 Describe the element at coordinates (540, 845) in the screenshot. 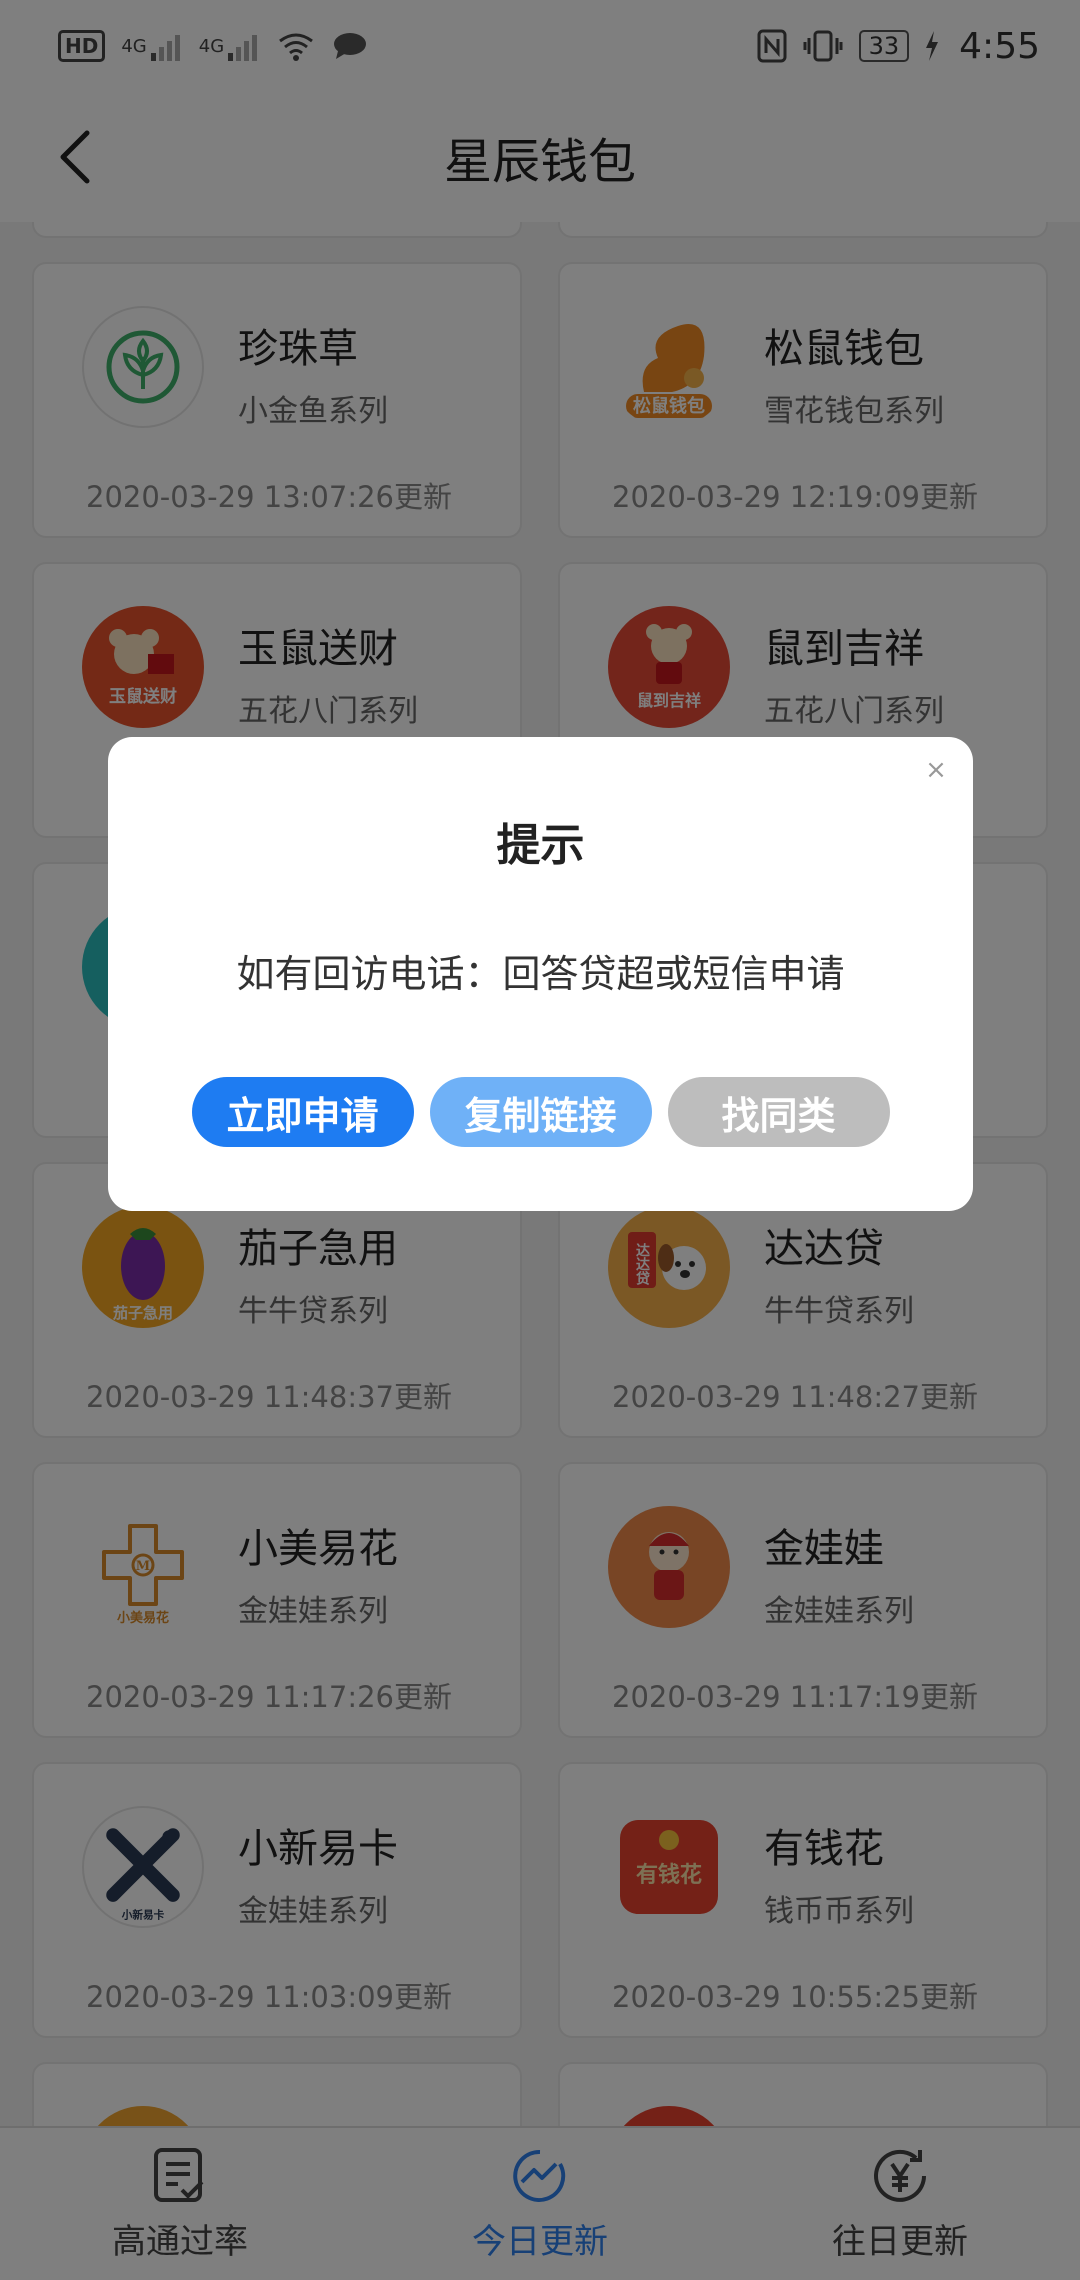

I see `dialog-title: 提示` at that location.